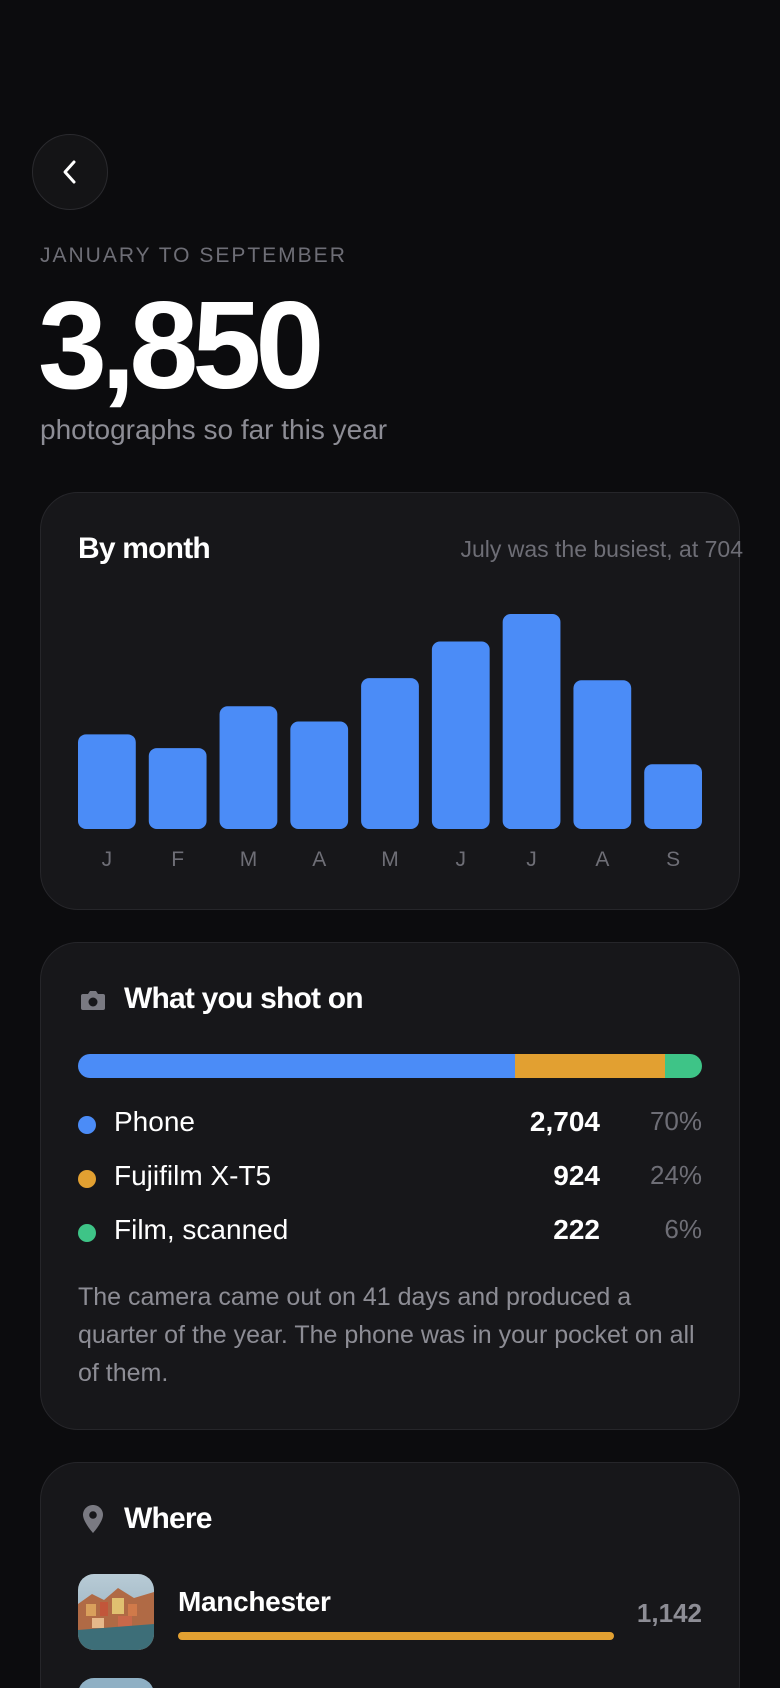 This screenshot has width=780, height=1688. What do you see at coordinates (576, 1175) in the screenshot?
I see `device-count: 924` at bounding box center [576, 1175].